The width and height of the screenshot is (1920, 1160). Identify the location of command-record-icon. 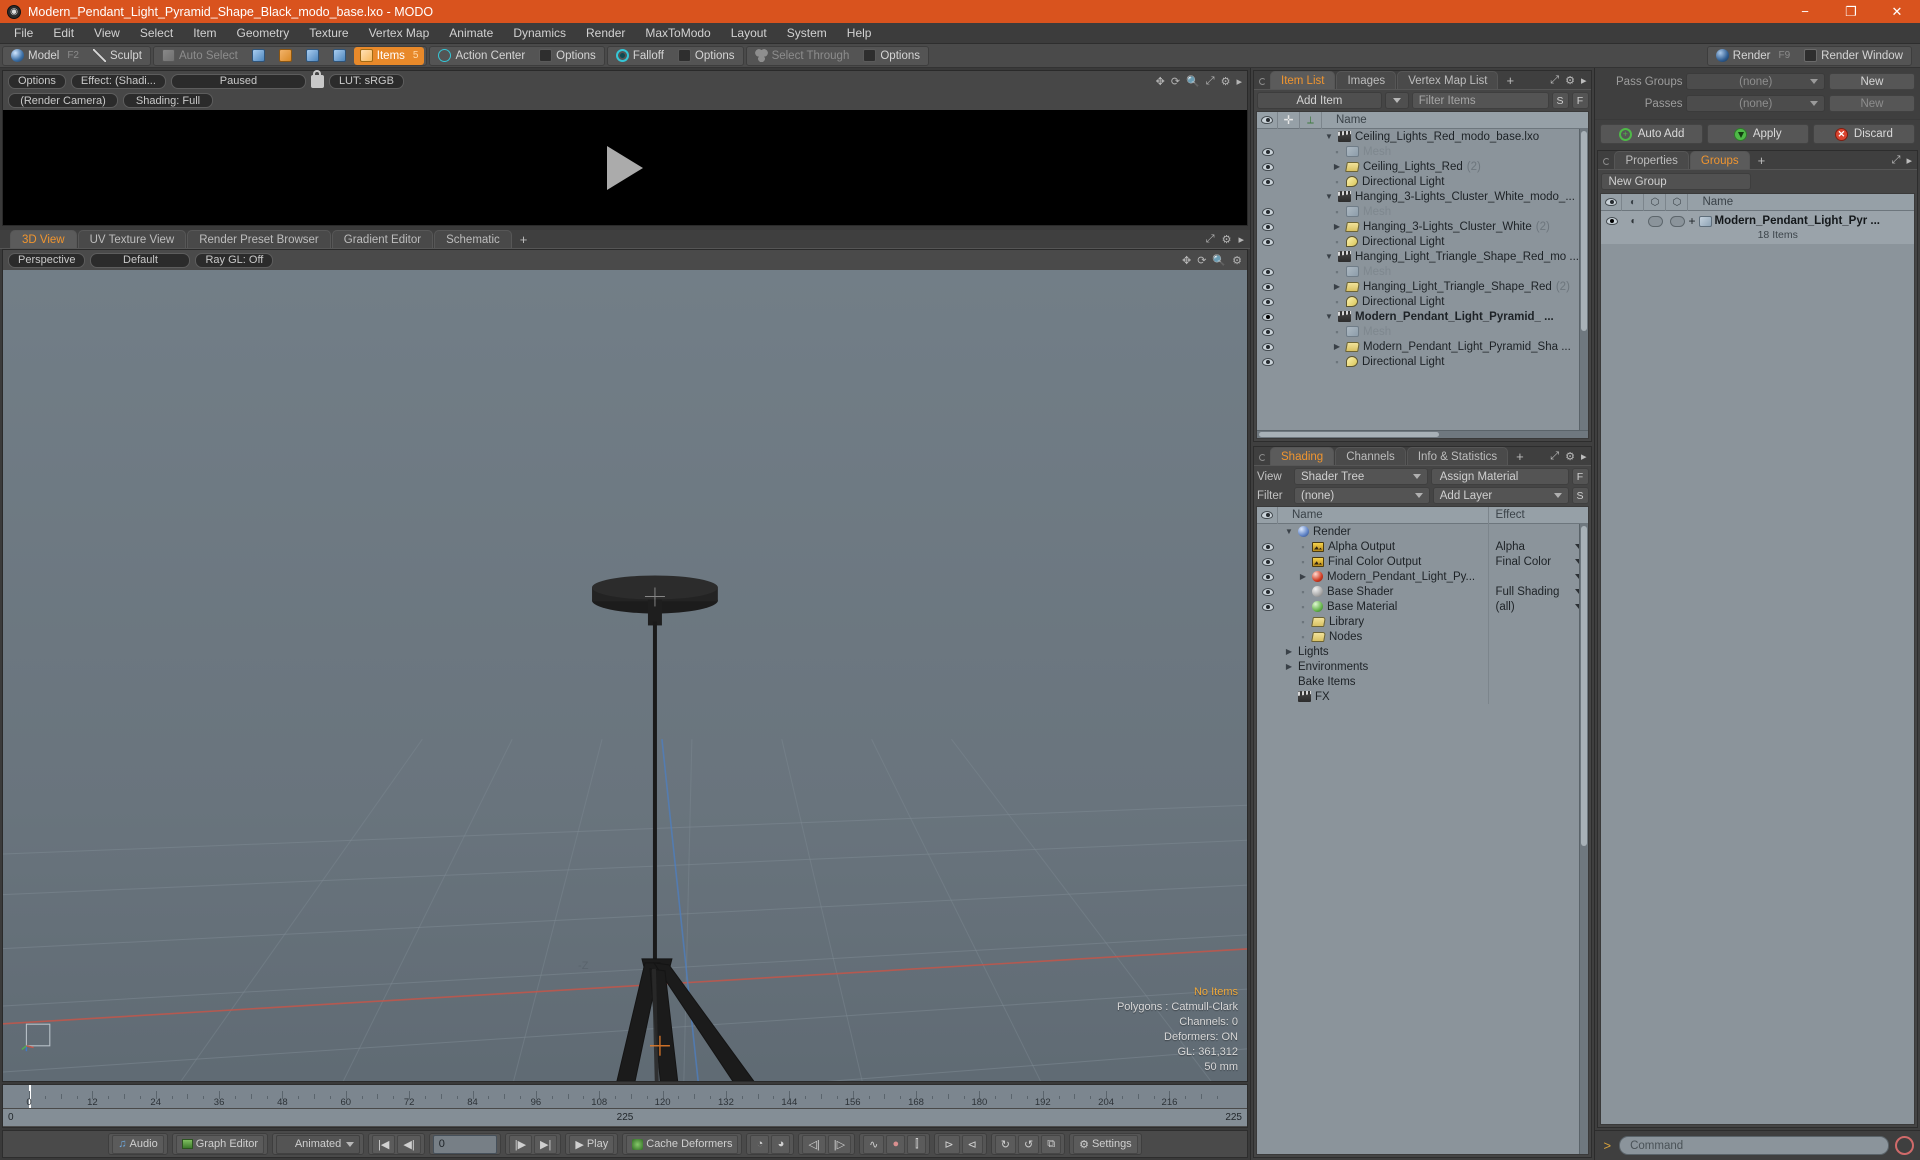
(1904, 1145).